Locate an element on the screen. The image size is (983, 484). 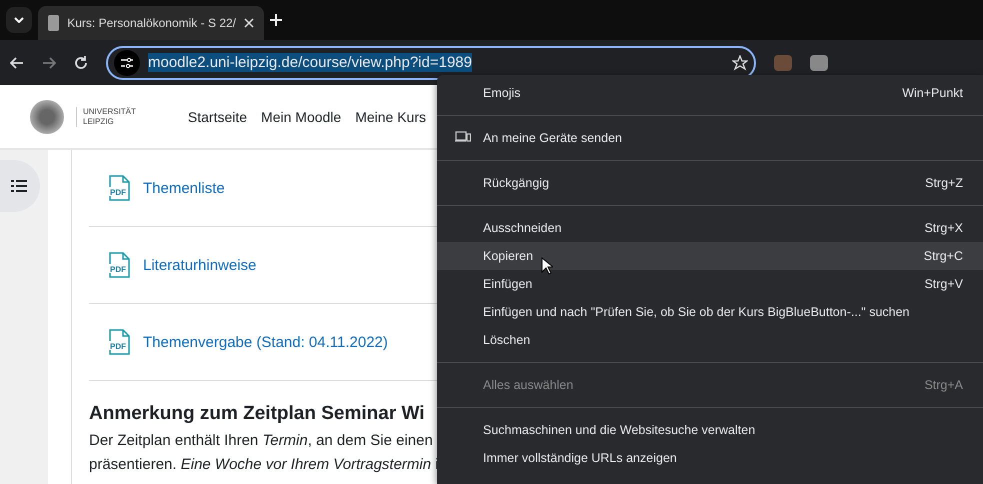
menu-item: Kopieren Strg+C is located at coordinates (710, 256).